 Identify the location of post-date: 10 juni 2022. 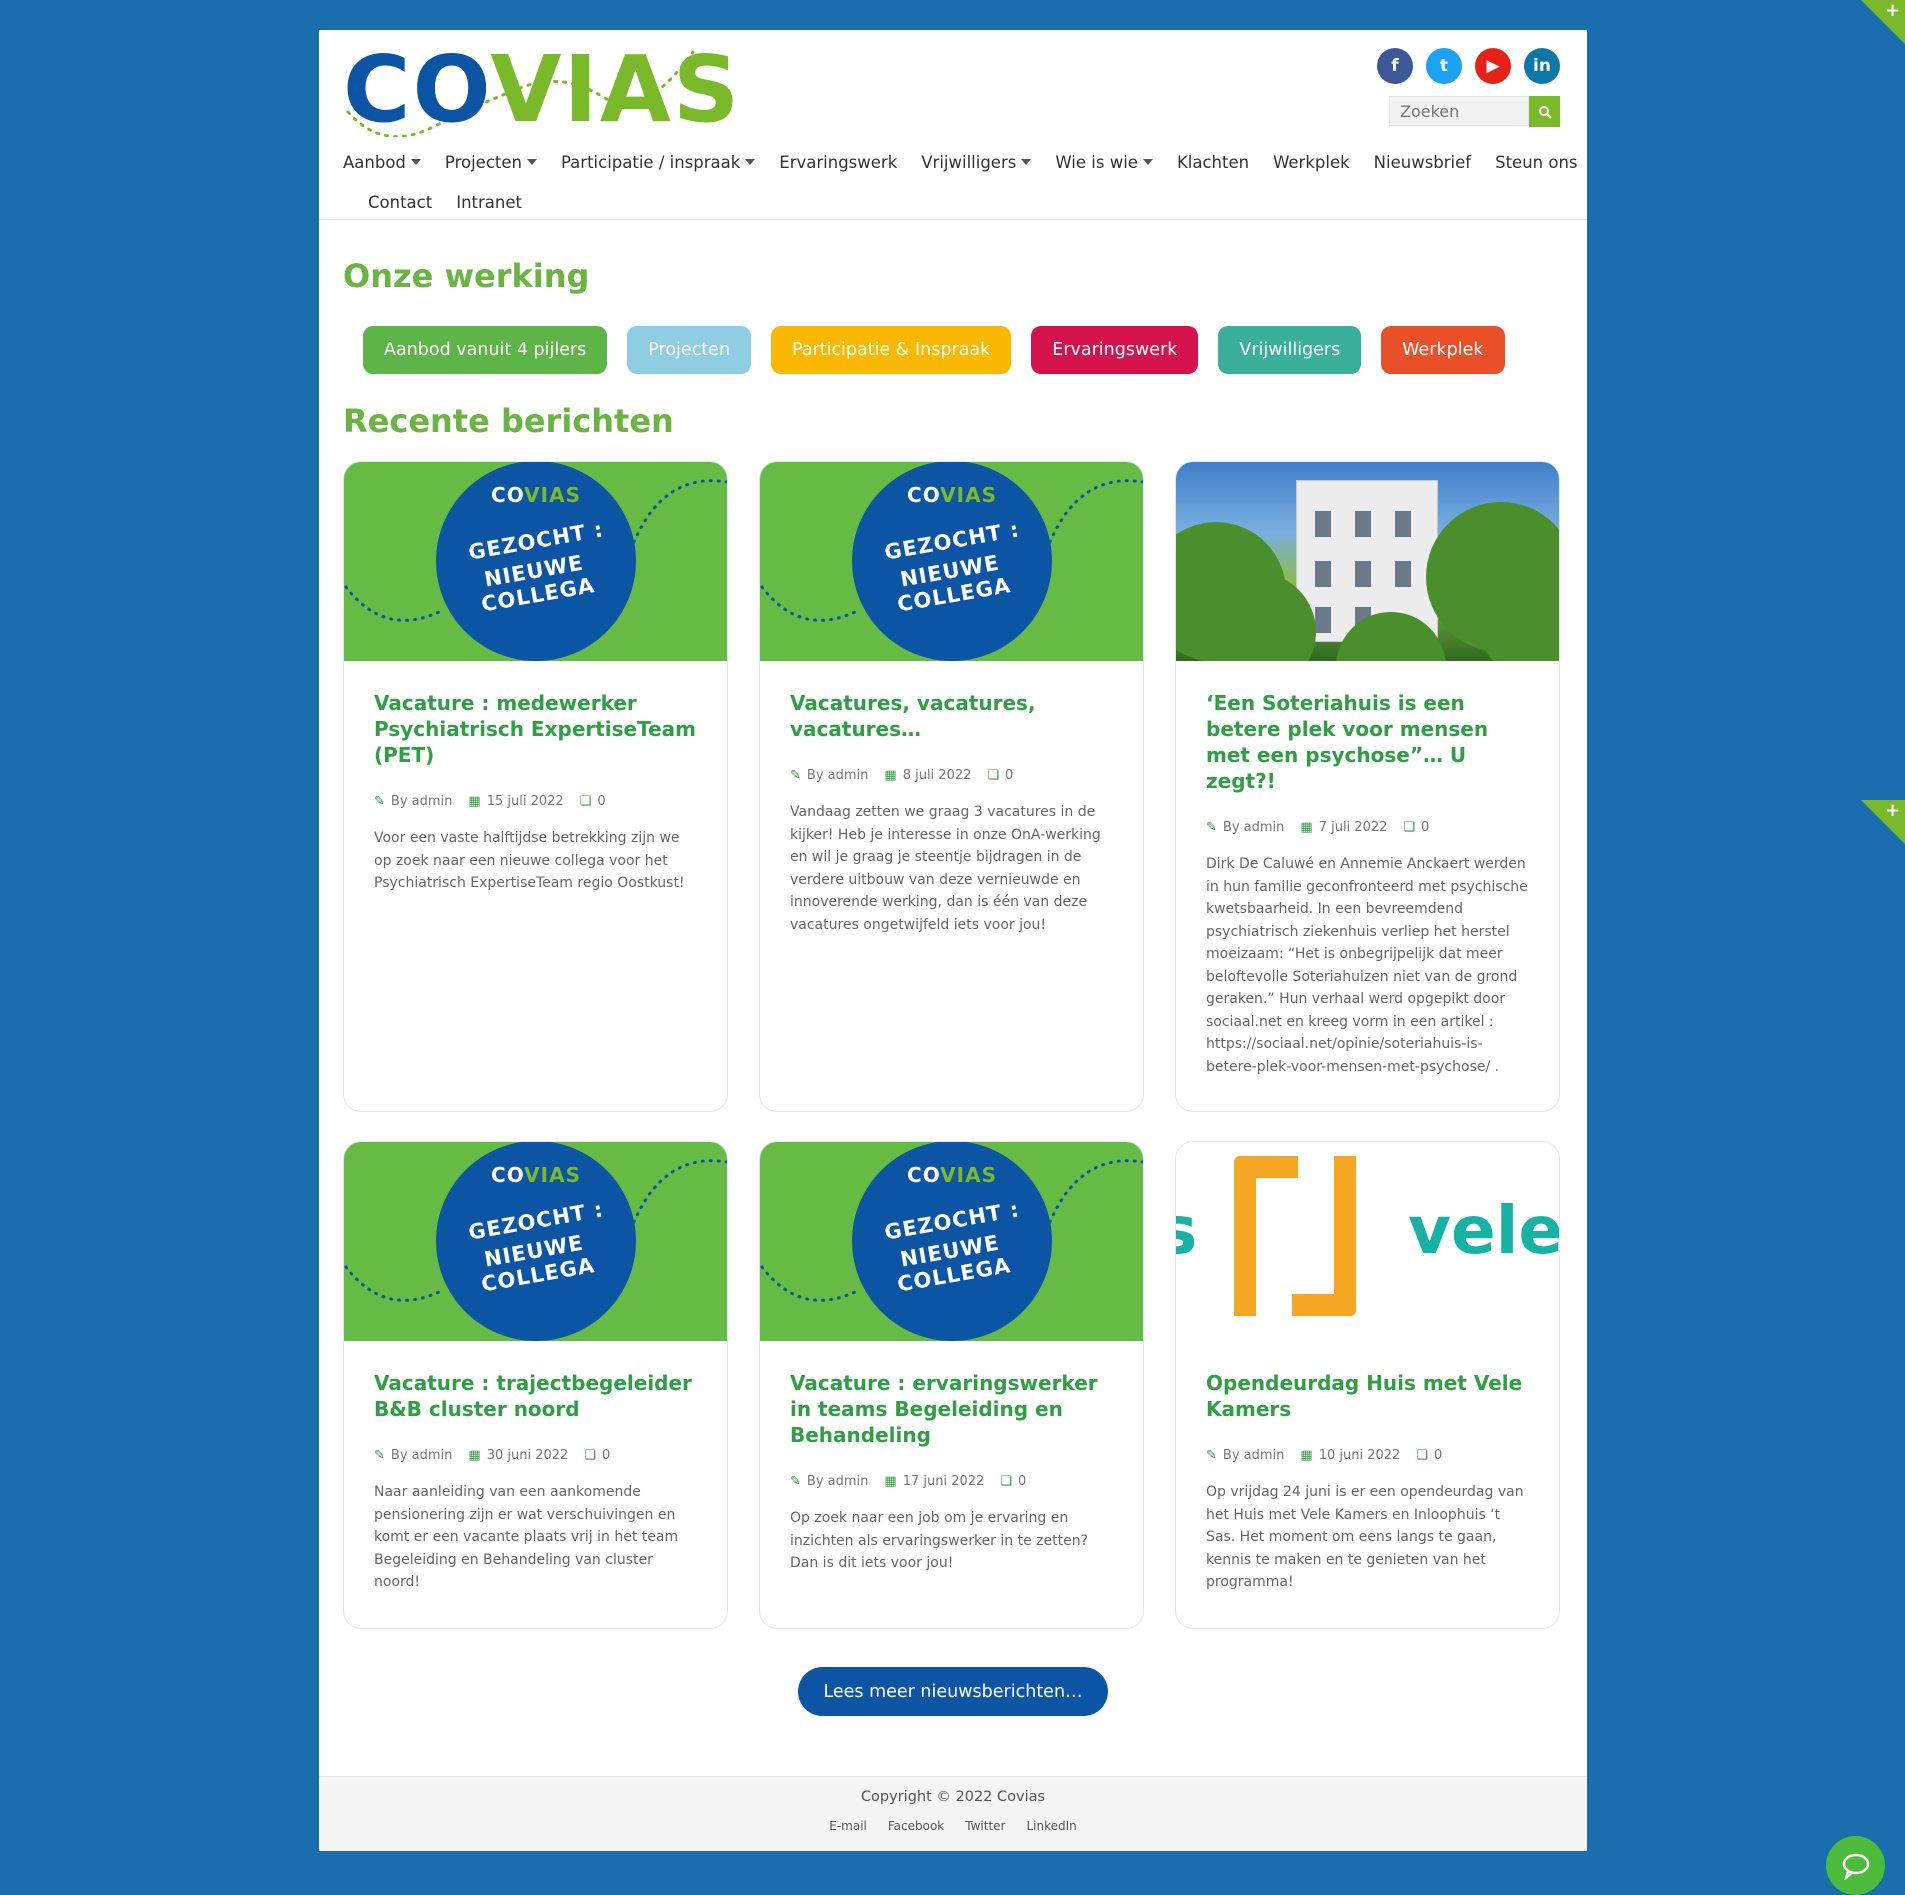
(1360, 1455).